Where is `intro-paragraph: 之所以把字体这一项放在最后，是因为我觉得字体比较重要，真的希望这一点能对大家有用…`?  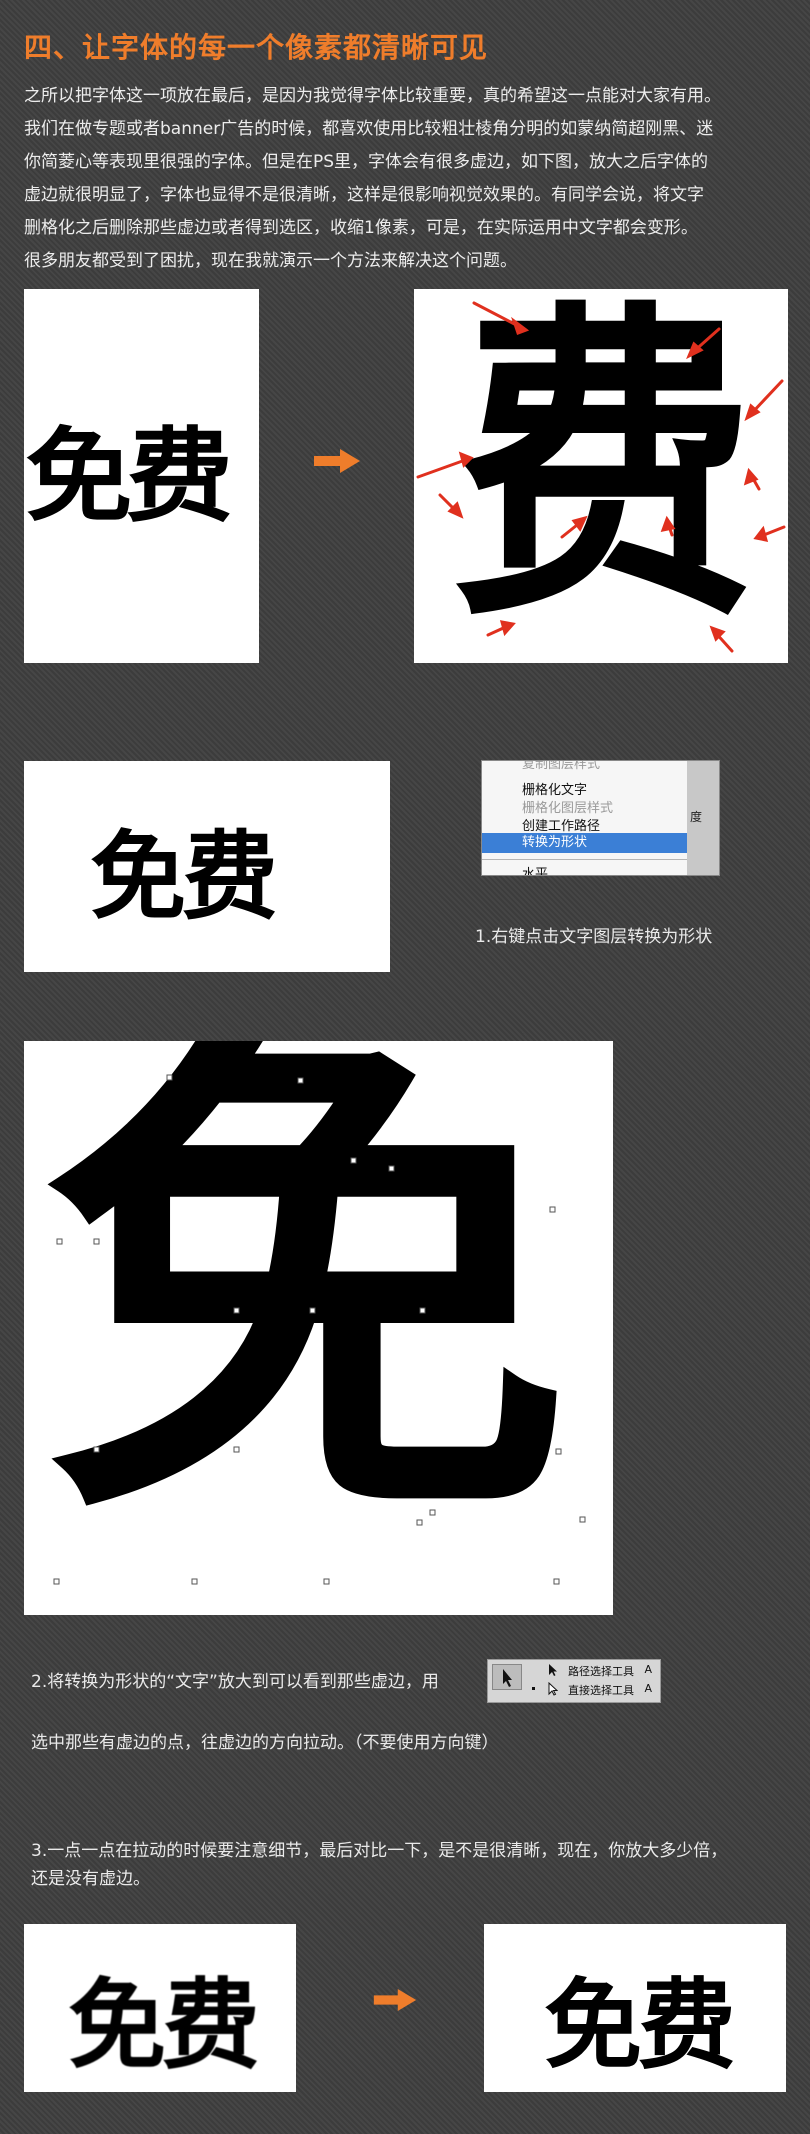
intro-paragraph: 之所以把字体这一项放在最后，是因为我觉得字体比较重要，真的希望这一点能对大家有用… is located at coordinates (409, 179).